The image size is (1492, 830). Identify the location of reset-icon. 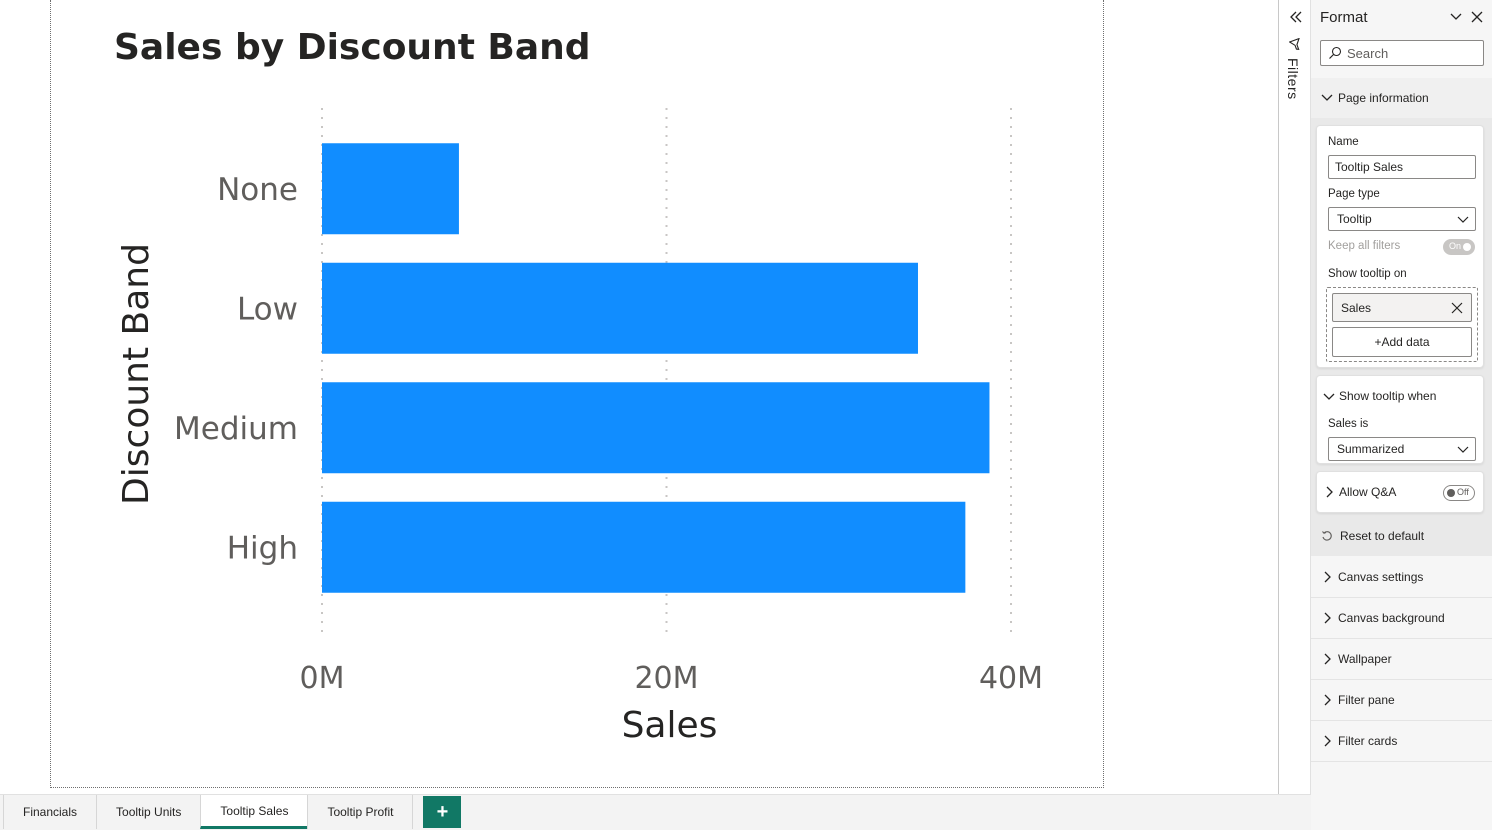
(1327, 536).